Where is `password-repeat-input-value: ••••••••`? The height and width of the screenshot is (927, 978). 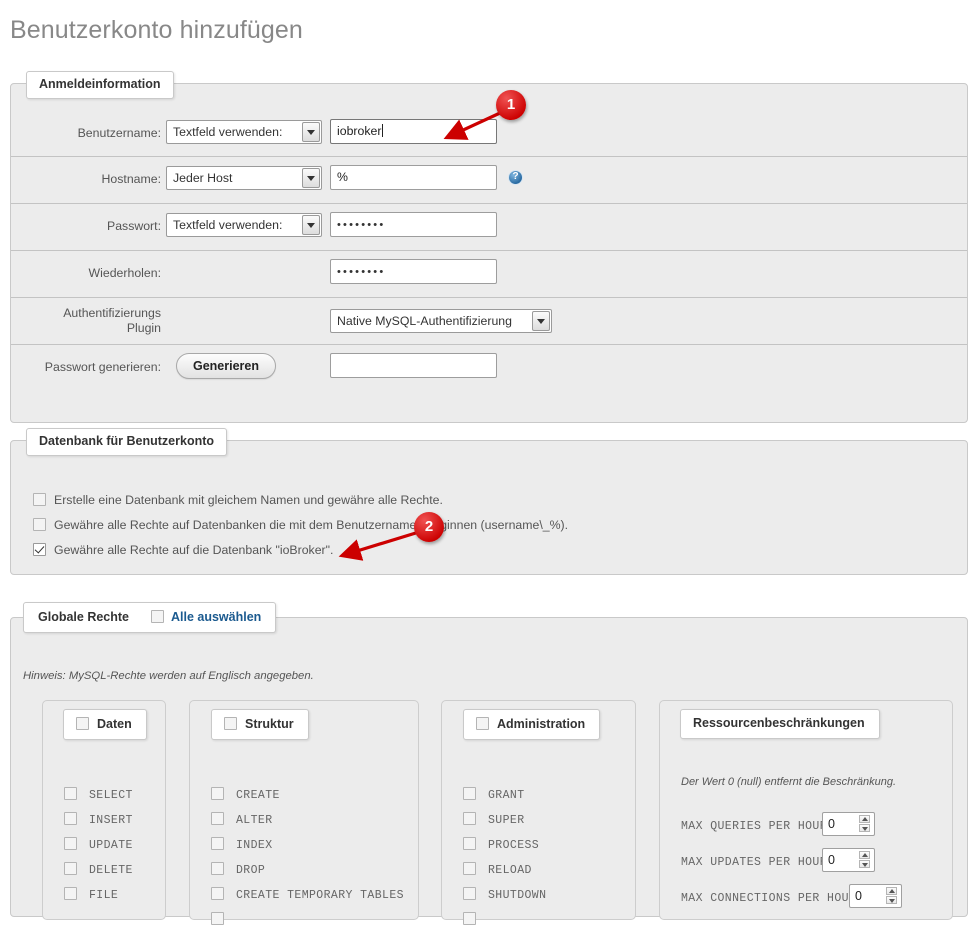
password-repeat-input-value: •••••••• is located at coordinates (361, 272).